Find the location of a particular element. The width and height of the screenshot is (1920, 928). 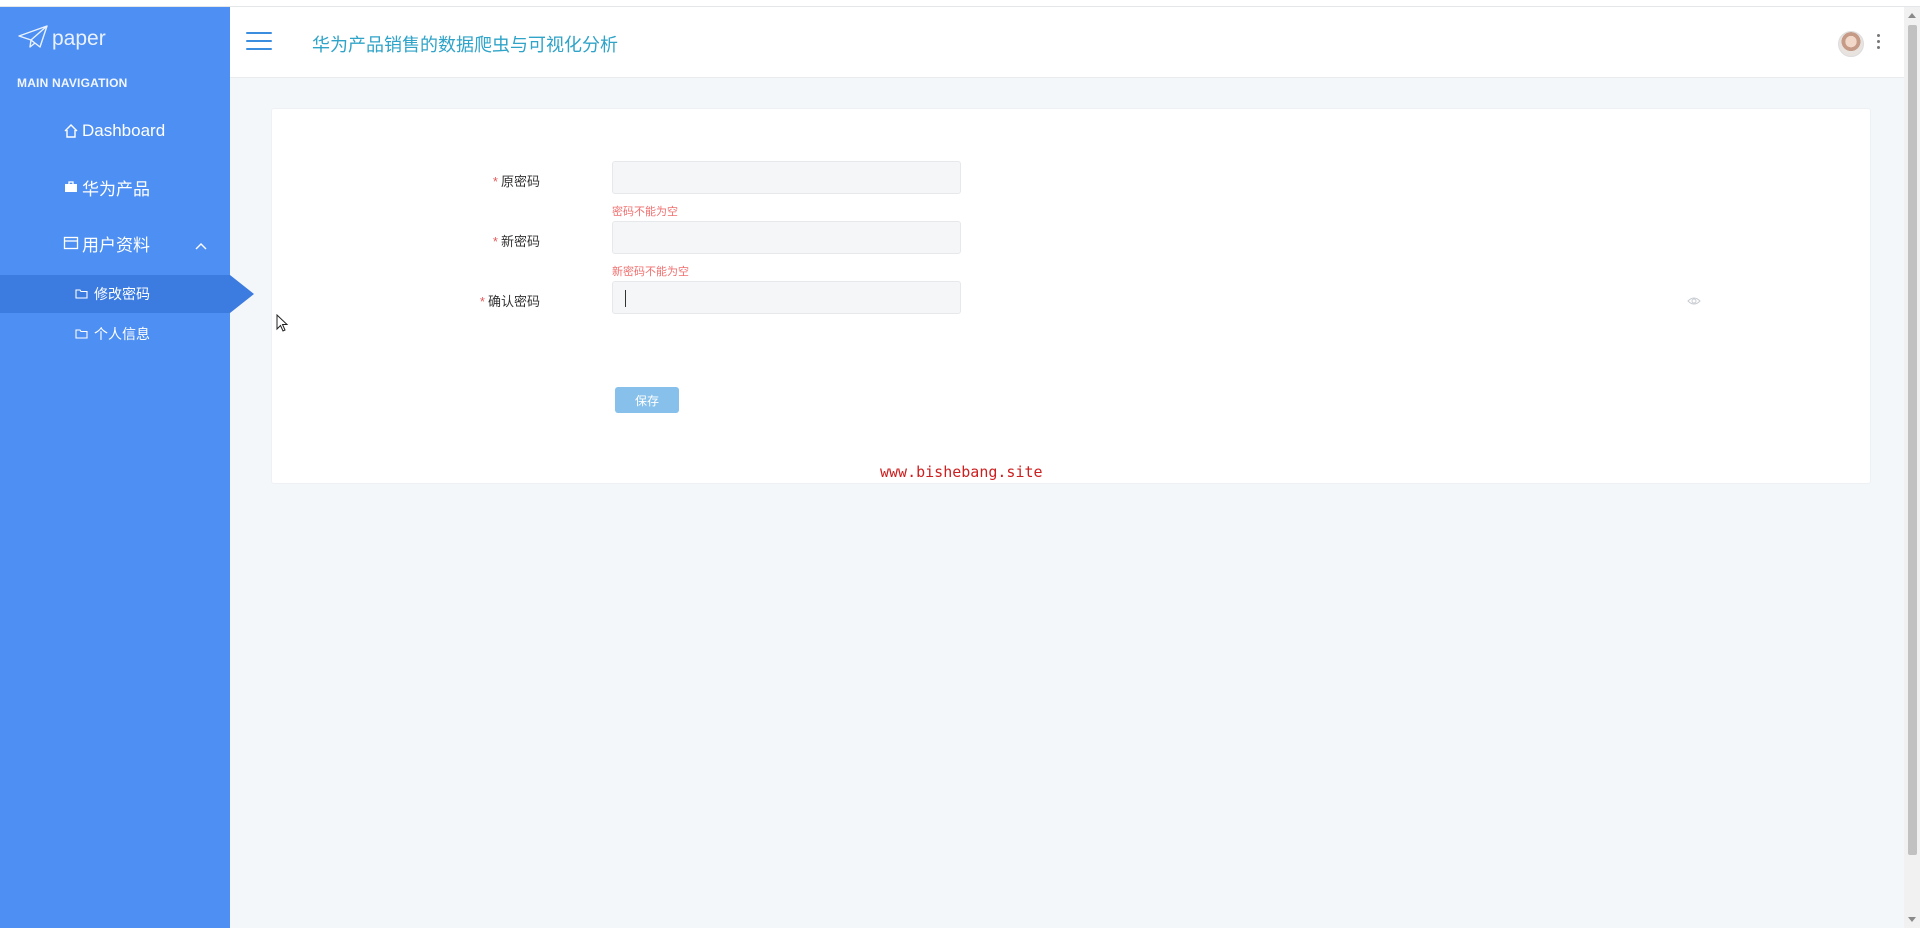

avatar is located at coordinates (1851, 44).